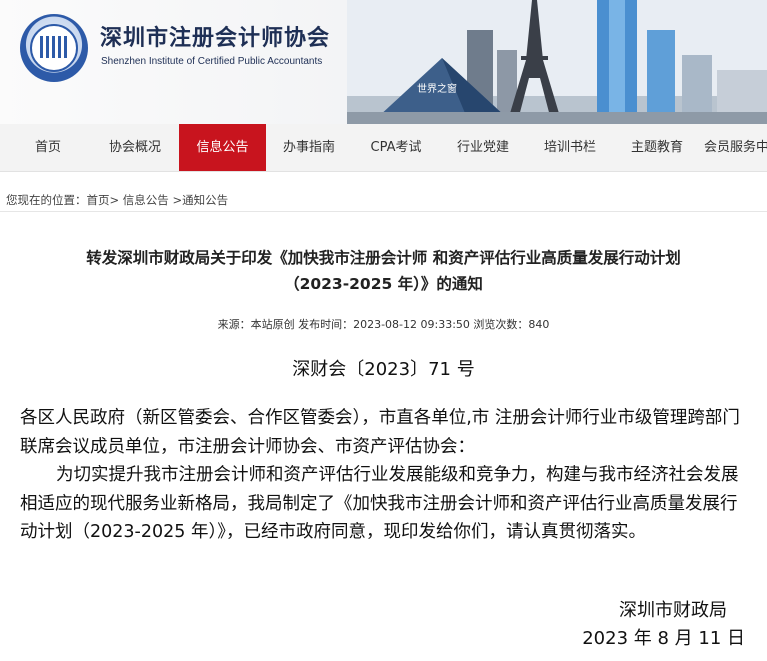  I want to click on nav-item-announcements: 信息公告, so click(222, 147).